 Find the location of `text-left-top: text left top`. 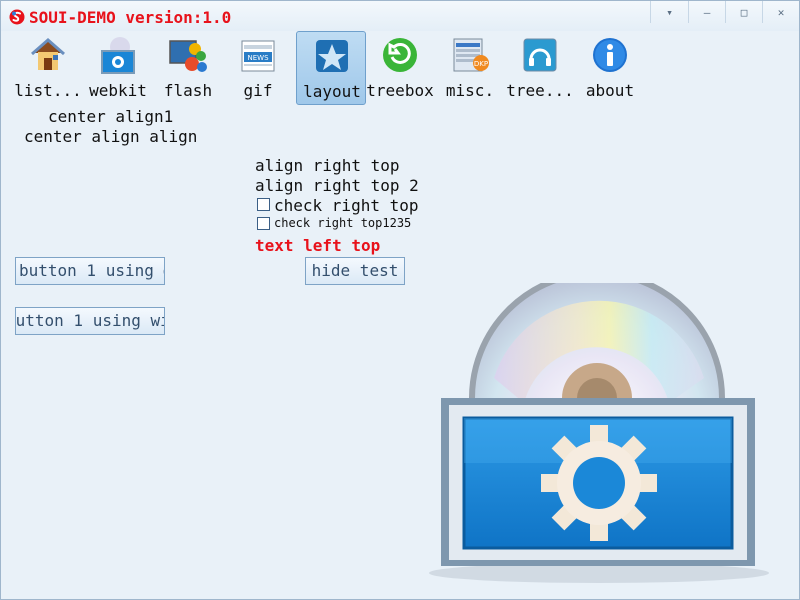

text-left-top: text left top is located at coordinates (318, 245).